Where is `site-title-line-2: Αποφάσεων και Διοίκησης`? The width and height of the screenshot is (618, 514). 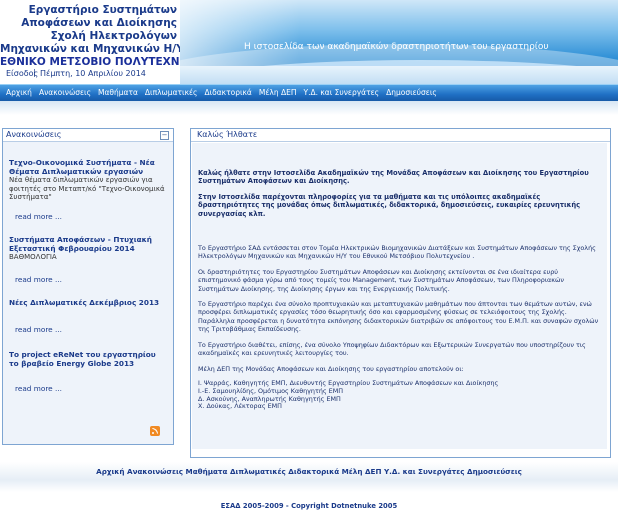
site-title-line-2: Αποφάσεων και Διοίκησης is located at coordinates (99, 23).